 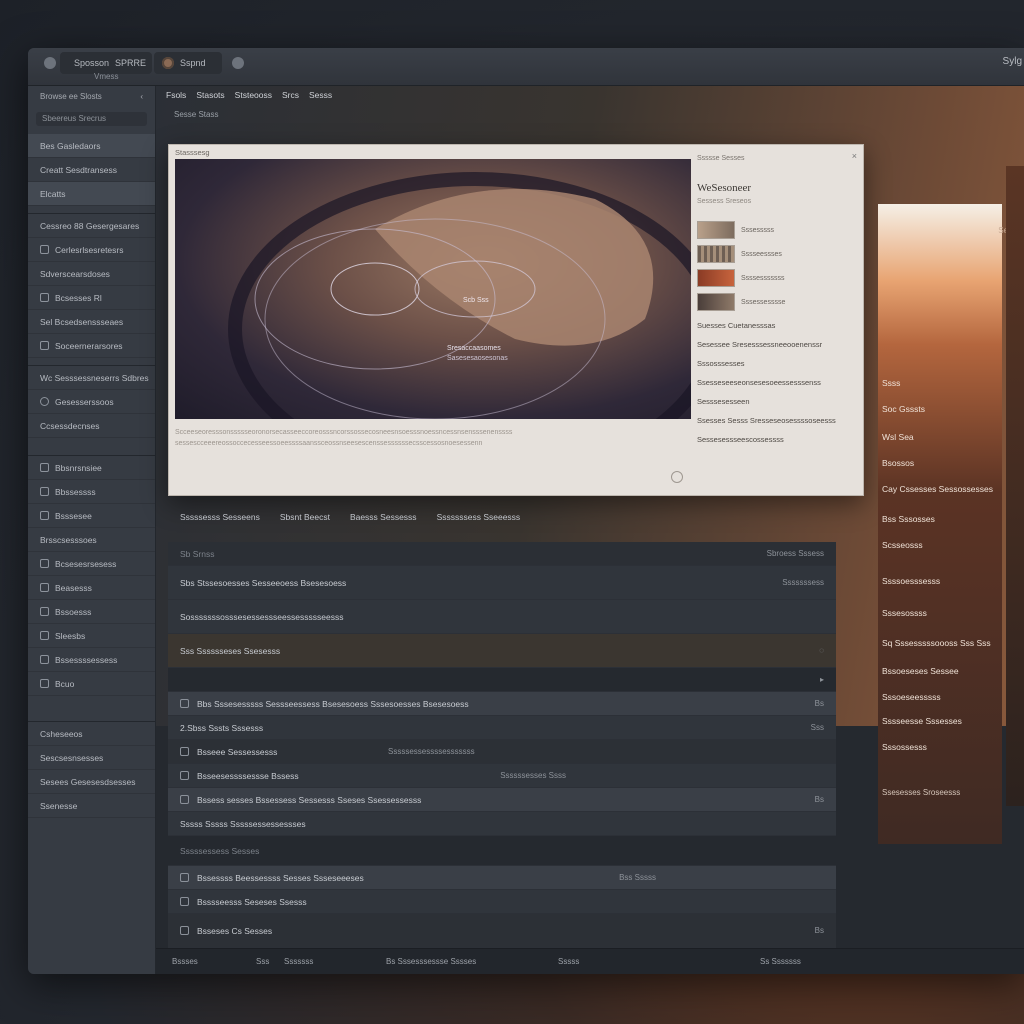 What do you see at coordinates (502, 776) in the screenshot?
I see `table-row: Bsseesessssessse Bssess Ssssssesses Ssss` at bounding box center [502, 776].